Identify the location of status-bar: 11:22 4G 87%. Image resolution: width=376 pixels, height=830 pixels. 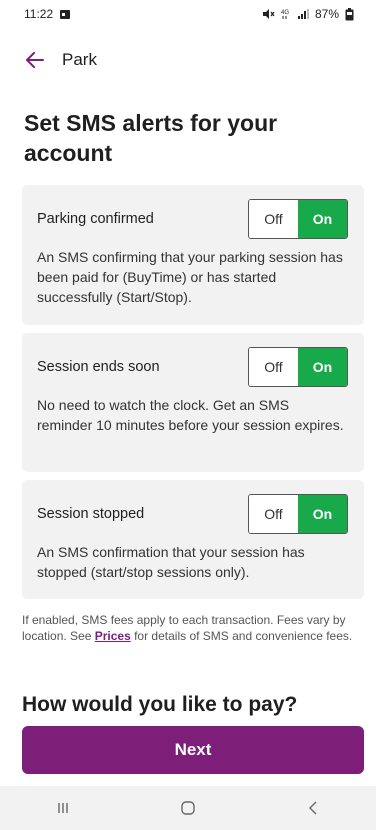
(188, 14).